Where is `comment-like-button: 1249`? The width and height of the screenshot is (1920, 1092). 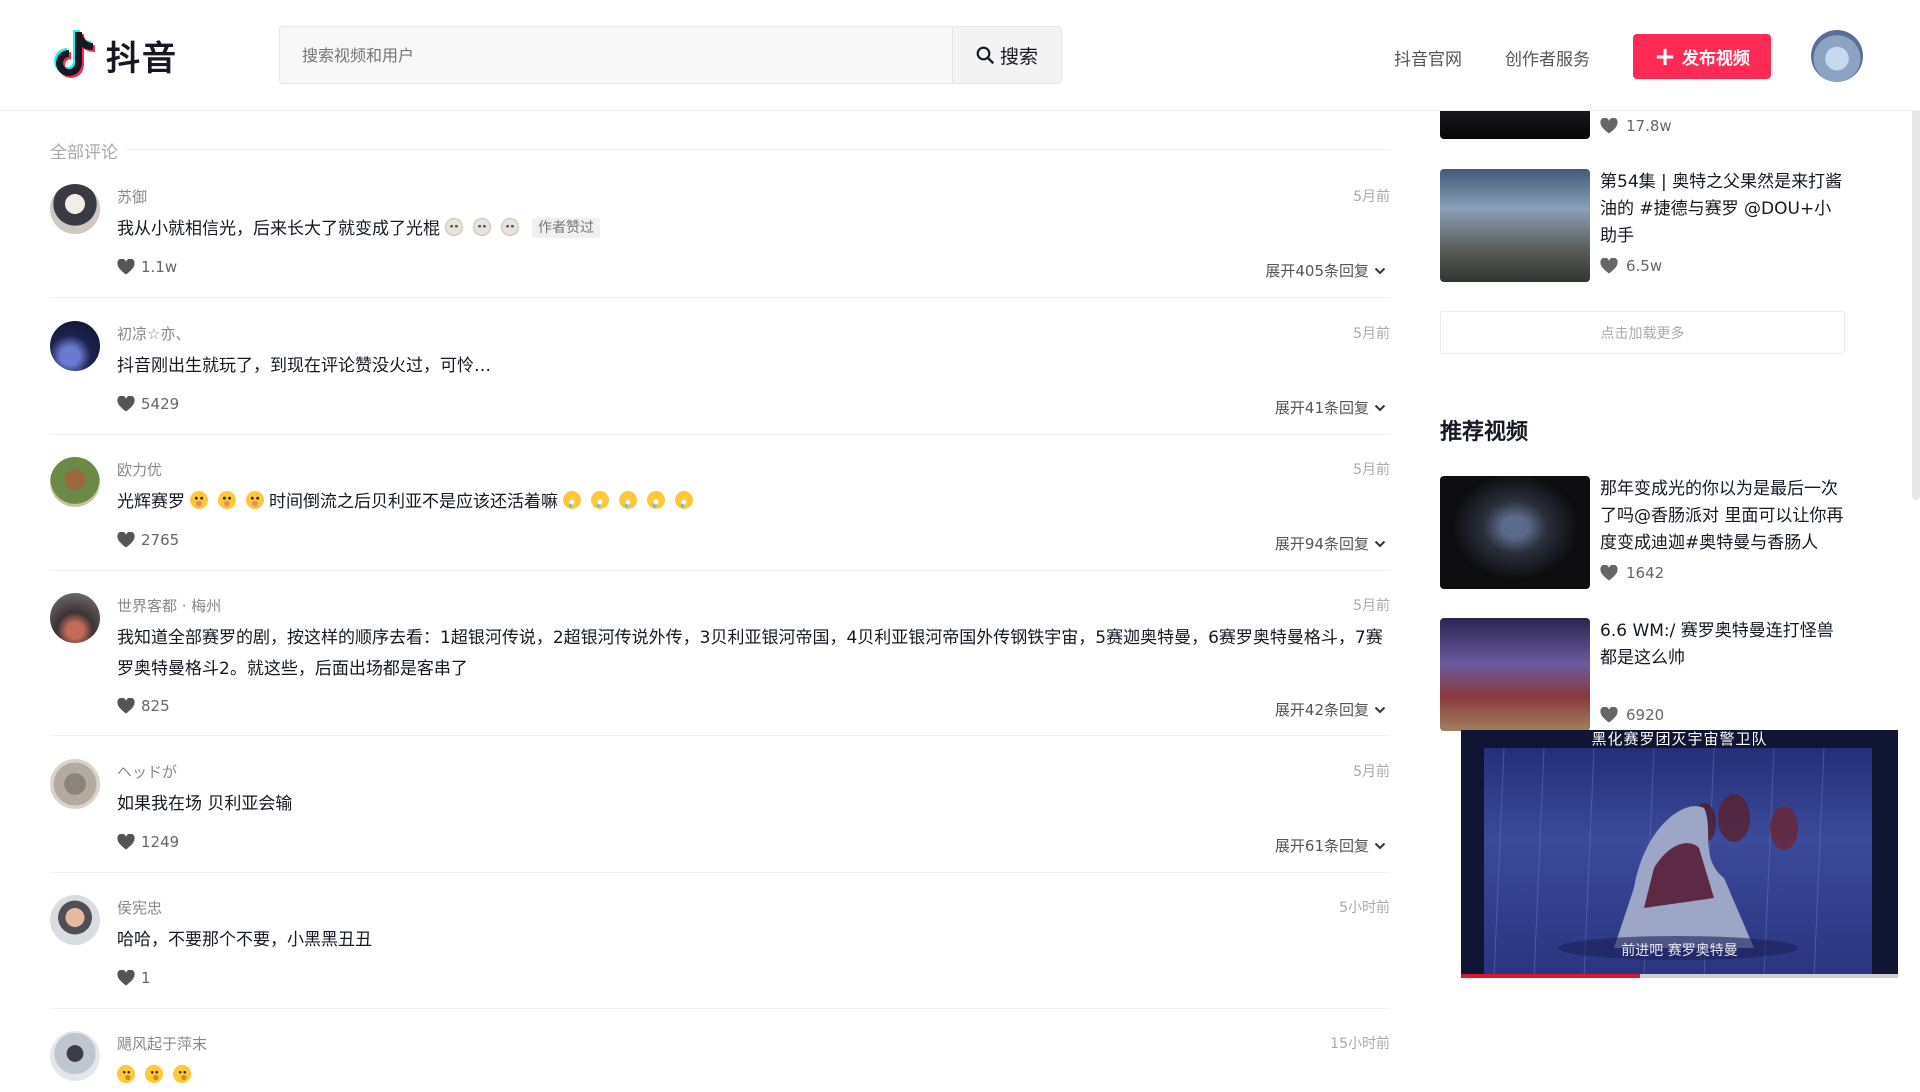
comment-like-button: 1249 is located at coordinates (148, 842).